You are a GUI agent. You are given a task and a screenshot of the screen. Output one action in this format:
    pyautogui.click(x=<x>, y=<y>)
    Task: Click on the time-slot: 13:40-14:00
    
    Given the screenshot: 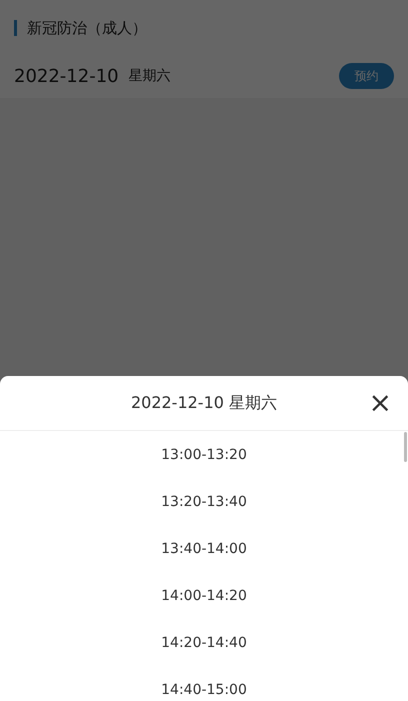 What is the action you would take?
    pyautogui.click(x=204, y=548)
    